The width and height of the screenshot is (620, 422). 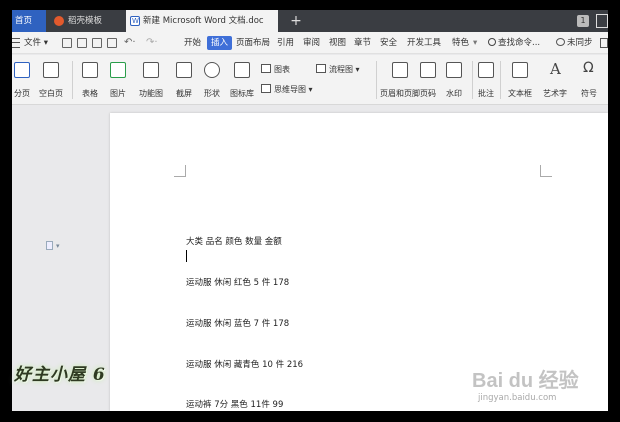 What do you see at coordinates (580, 43) in the screenshot?
I see `sync-status-label: 未同步` at bounding box center [580, 43].